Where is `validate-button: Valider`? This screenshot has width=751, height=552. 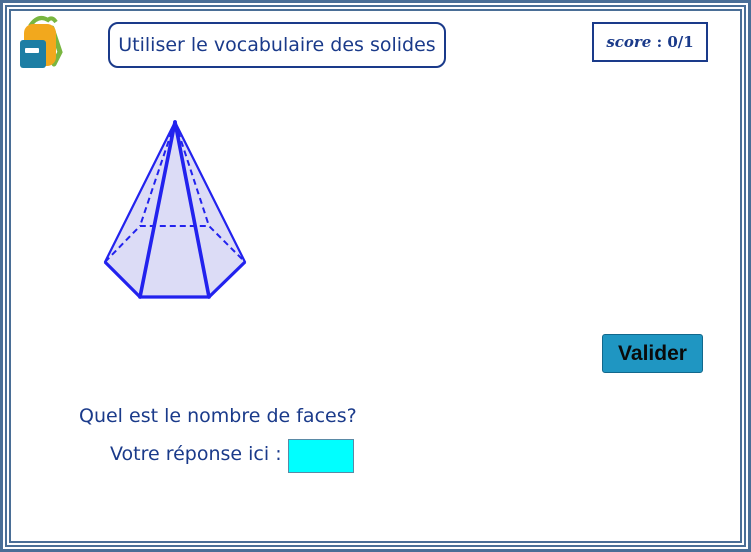 validate-button: Valider is located at coordinates (652, 353).